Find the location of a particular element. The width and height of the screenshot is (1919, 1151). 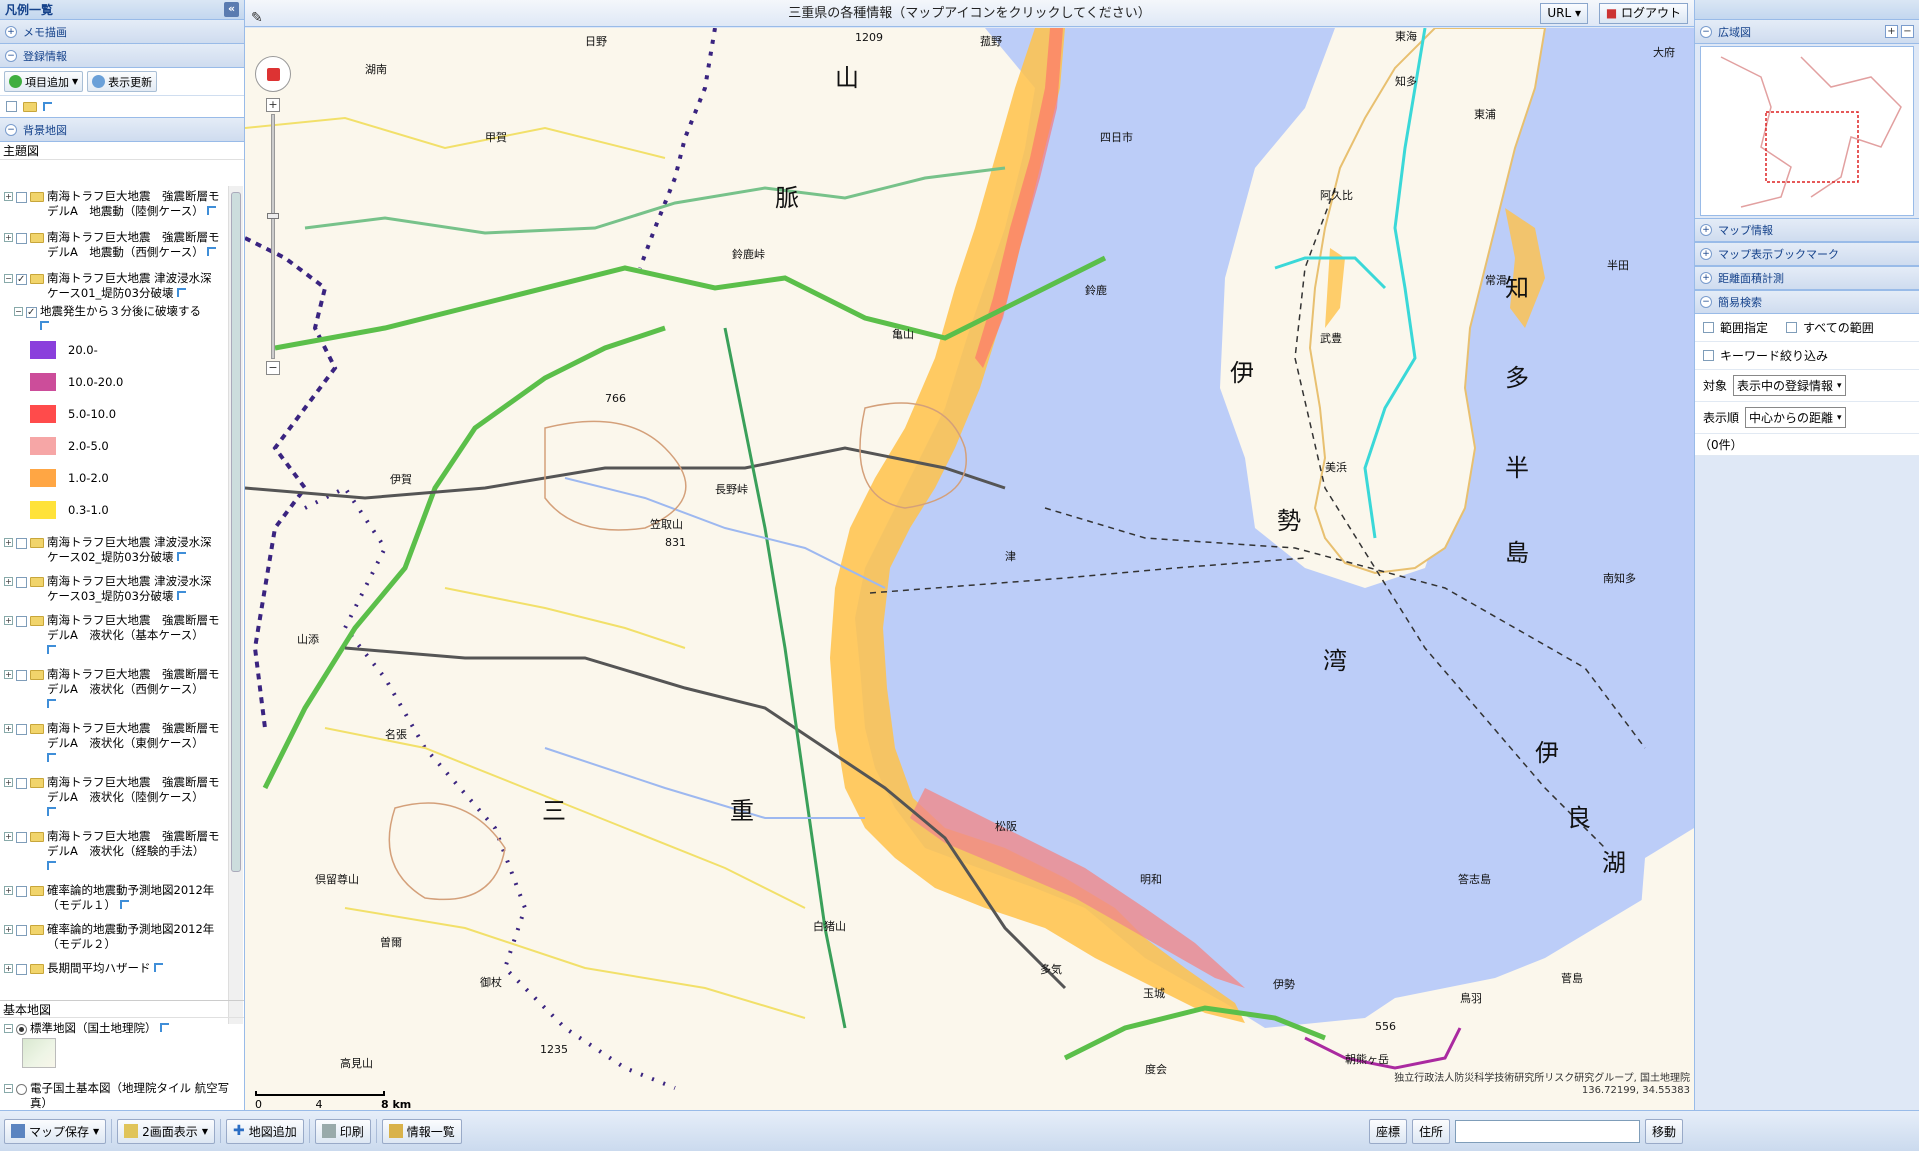

background-section-header: − 背景地図 is located at coordinates (122, 130).